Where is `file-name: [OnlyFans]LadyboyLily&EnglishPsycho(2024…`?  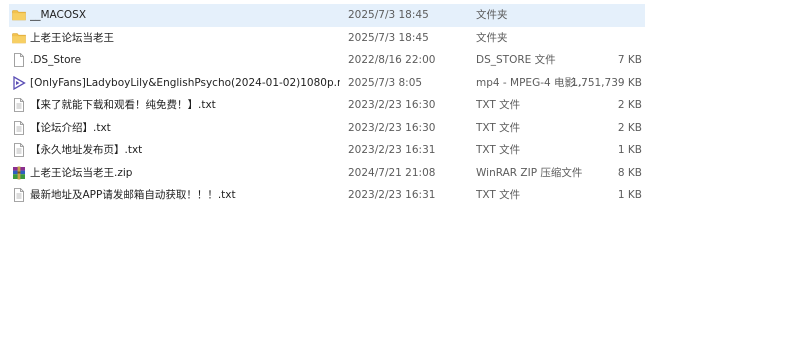
file-name: [OnlyFans]LadyboyLily&EnglishPsycho(2024… is located at coordinates (185, 82).